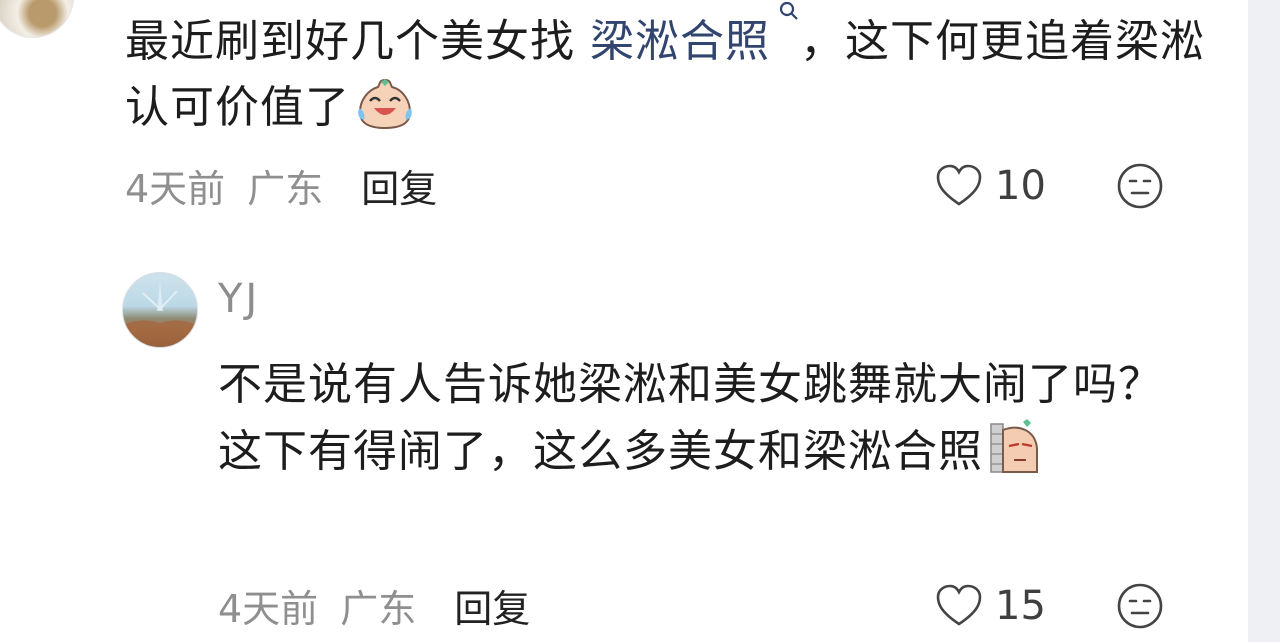  What do you see at coordinates (1020, 186) in the screenshot?
I see `like-count: 10` at bounding box center [1020, 186].